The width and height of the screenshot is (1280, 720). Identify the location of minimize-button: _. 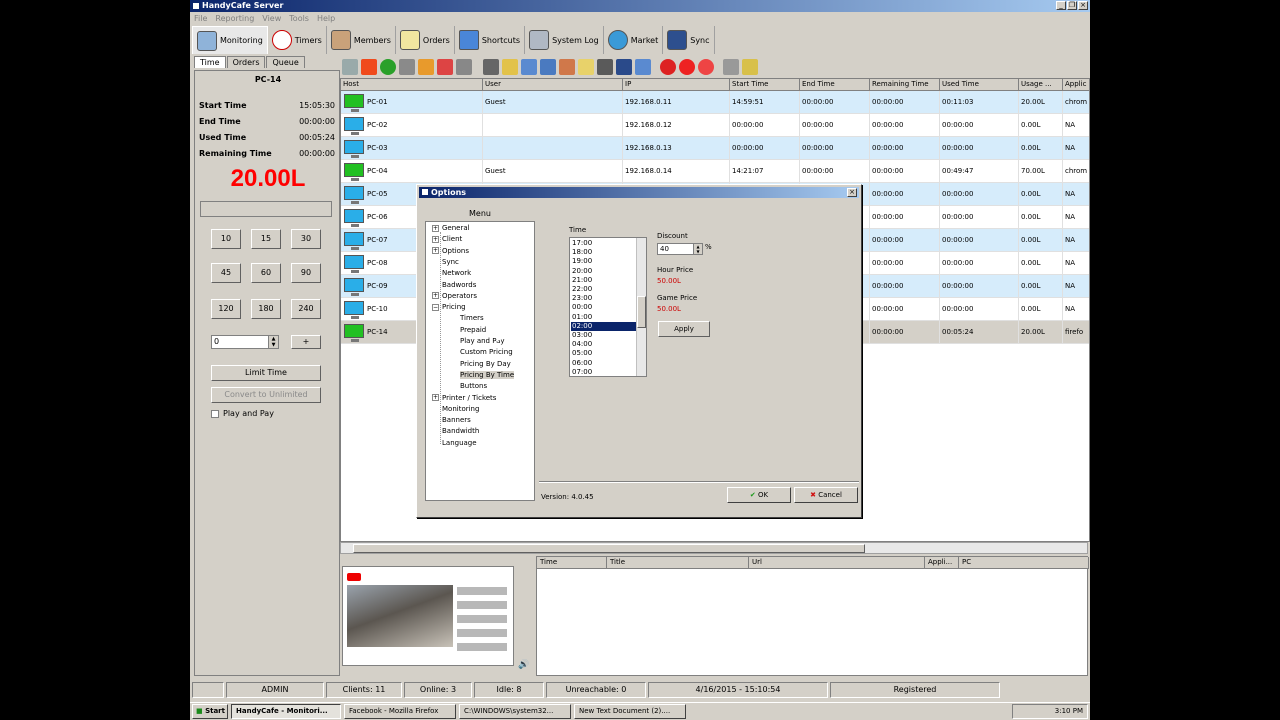
(1061, 5).